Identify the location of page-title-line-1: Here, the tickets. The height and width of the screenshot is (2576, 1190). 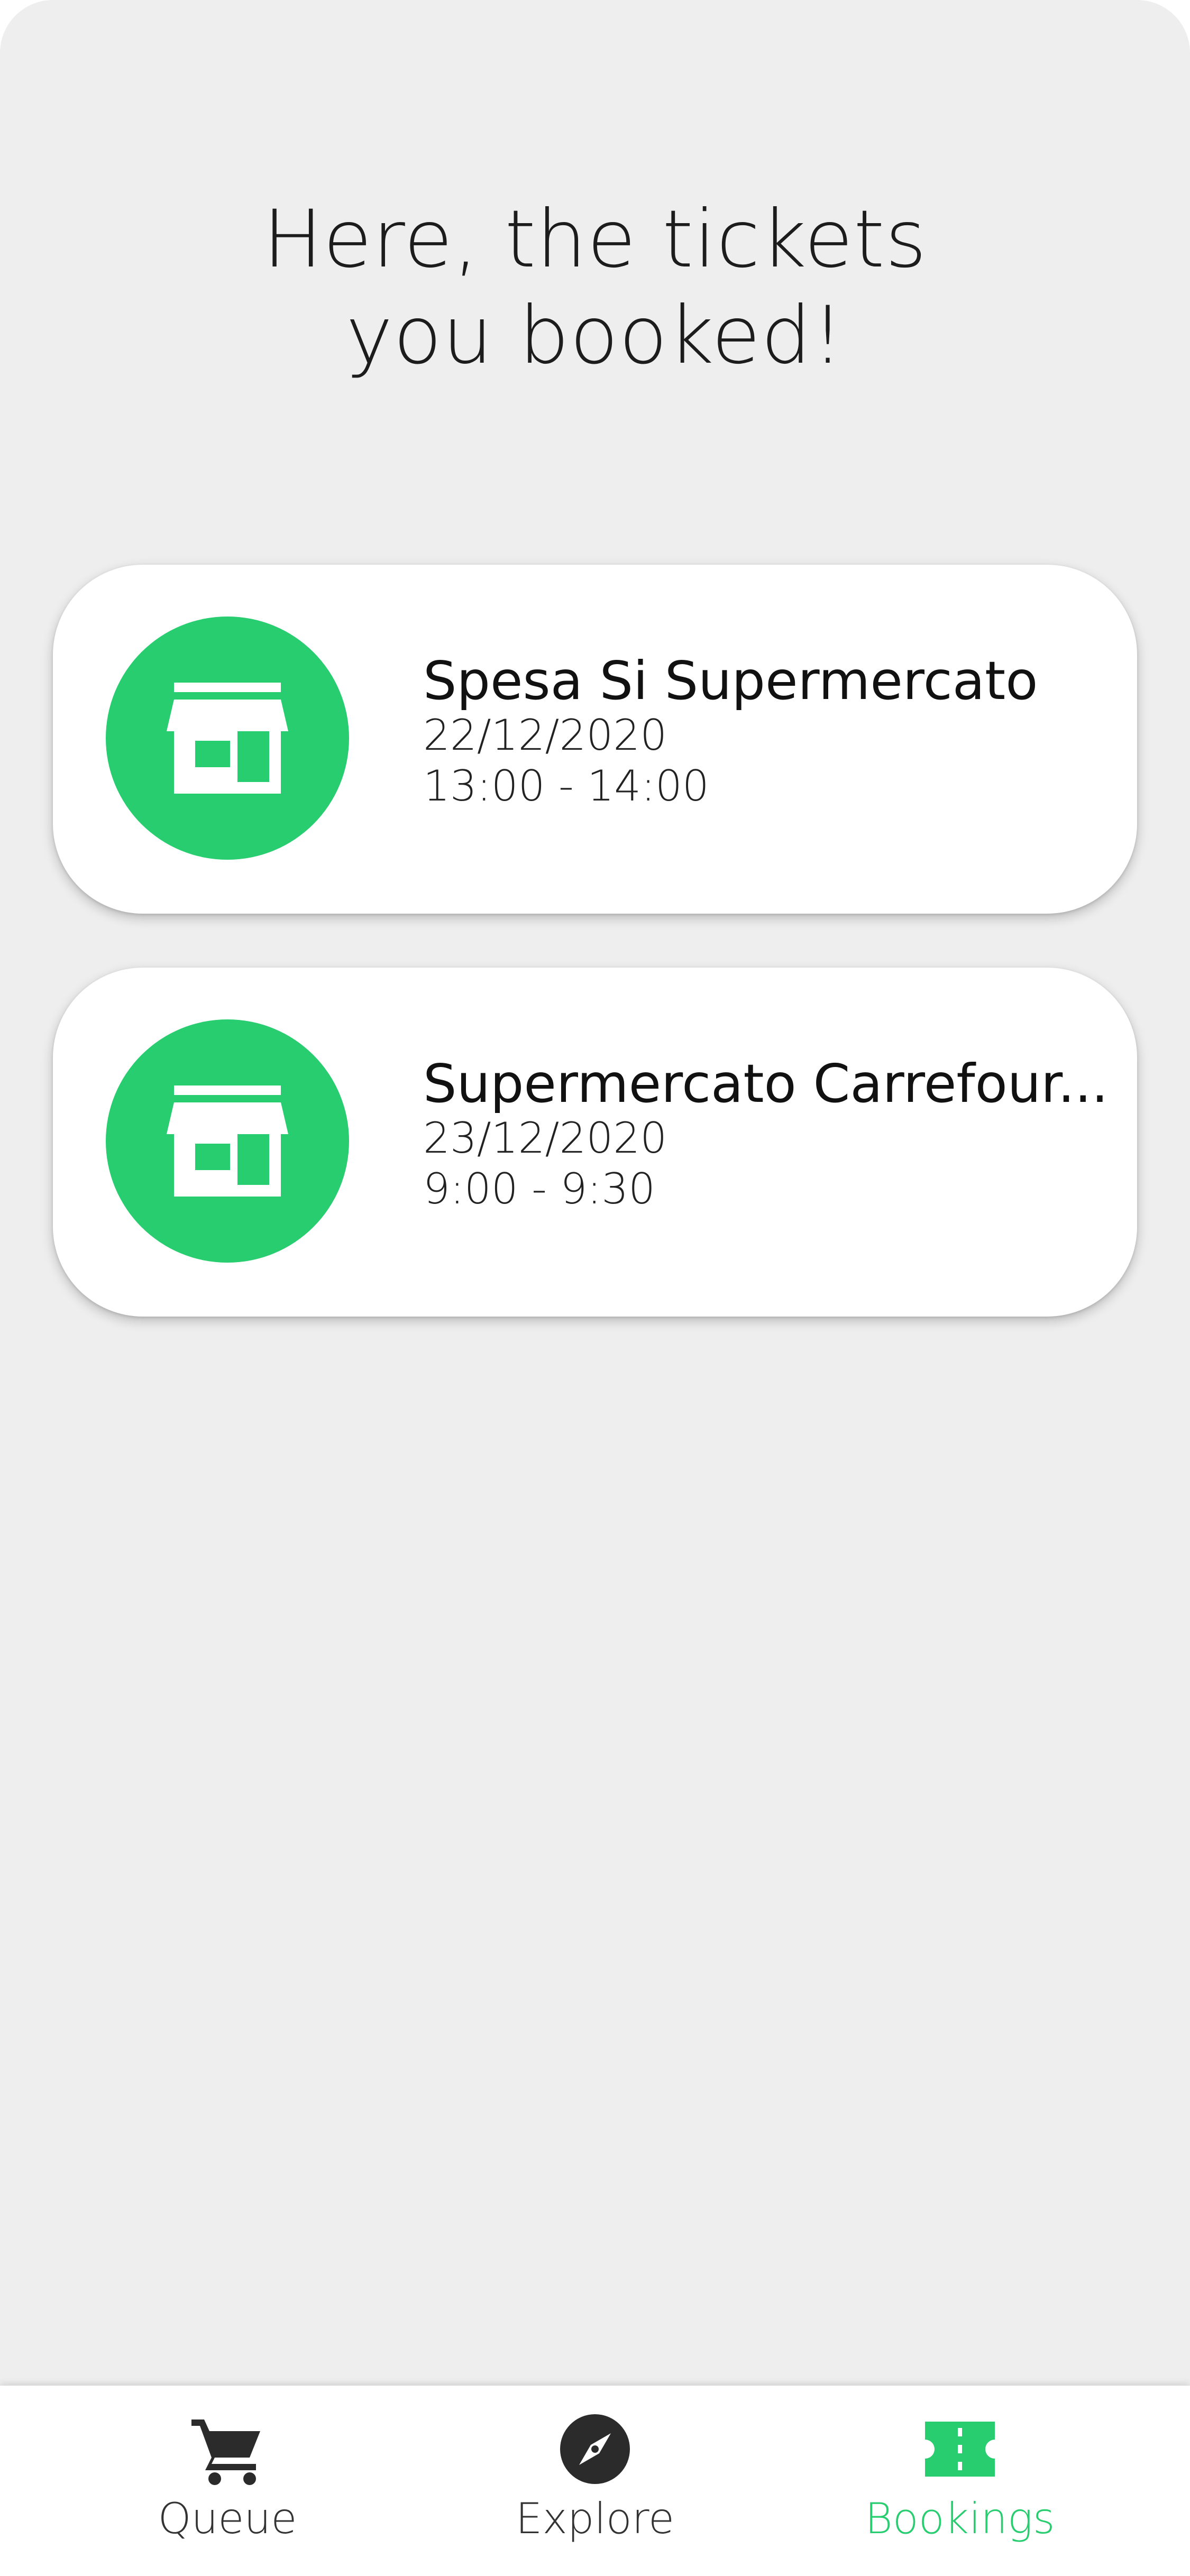
(595, 240).